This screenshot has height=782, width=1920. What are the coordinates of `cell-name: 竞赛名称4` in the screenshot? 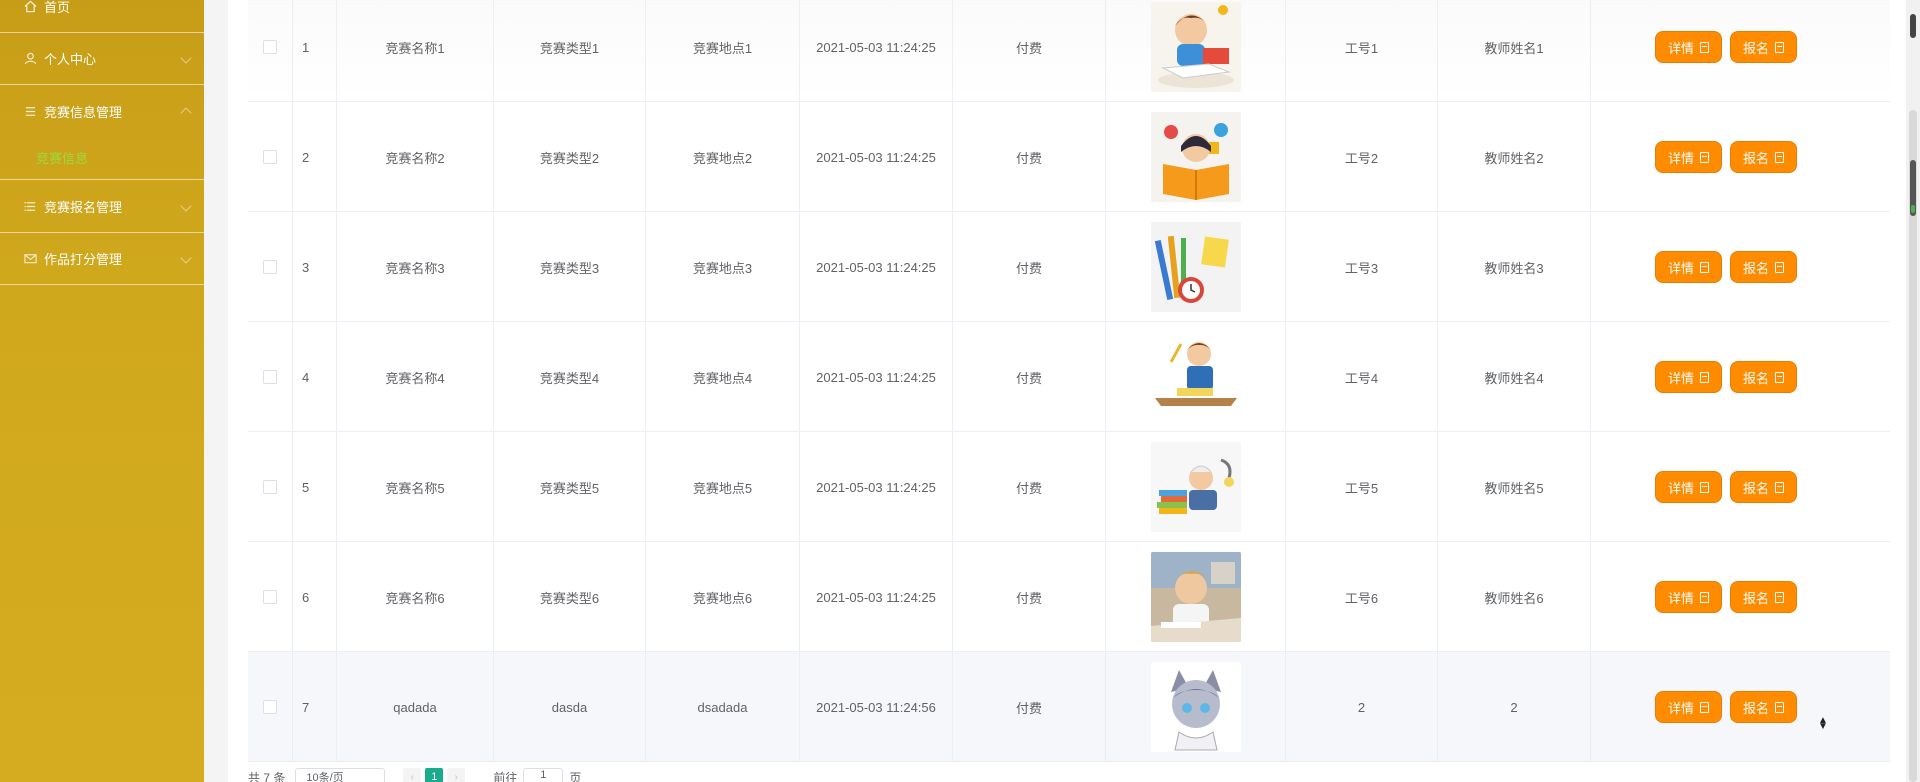 It's located at (415, 377).